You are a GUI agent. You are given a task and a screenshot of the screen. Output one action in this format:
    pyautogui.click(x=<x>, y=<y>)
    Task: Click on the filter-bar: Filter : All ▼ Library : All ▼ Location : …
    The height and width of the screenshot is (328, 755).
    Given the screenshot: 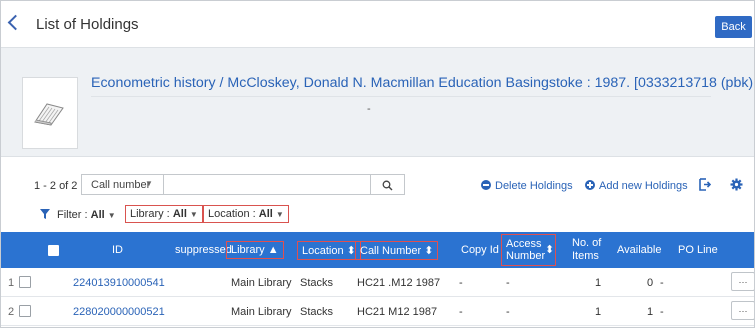 What is the action you would take?
    pyautogui.click(x=377, y=215)
    